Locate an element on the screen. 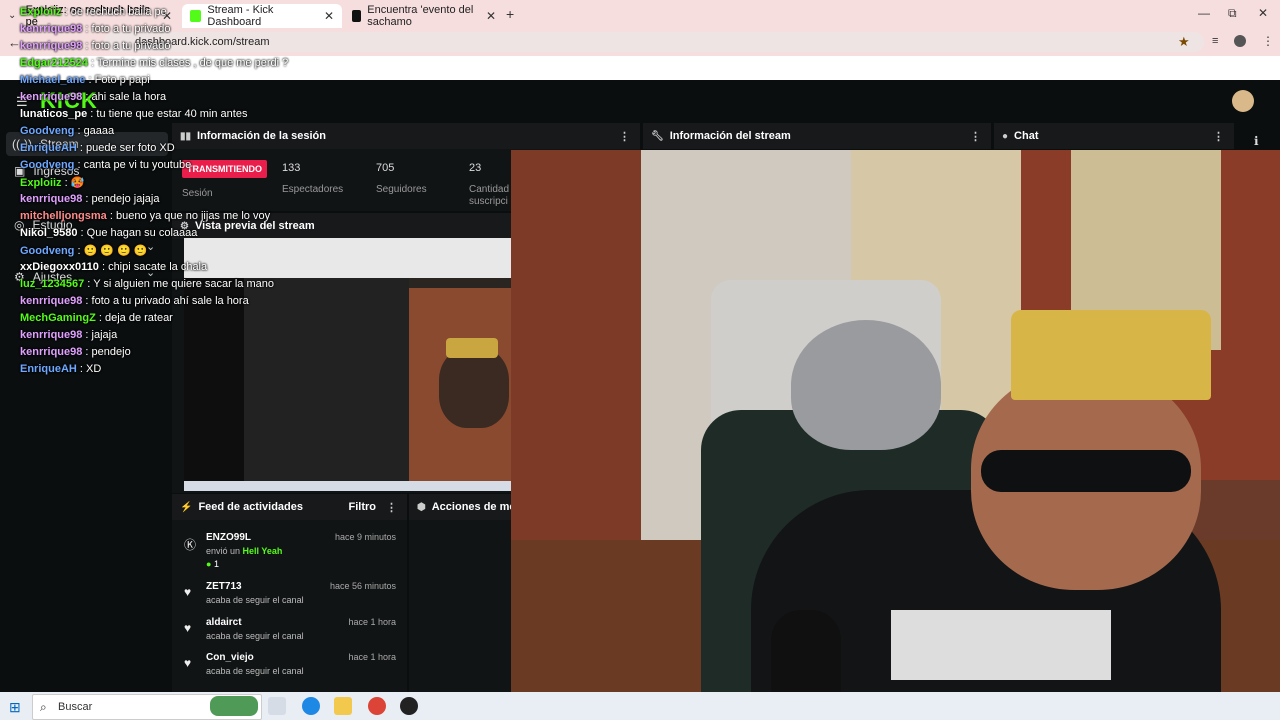  chat-text: gaaaa is located at coordinates (99, 131).